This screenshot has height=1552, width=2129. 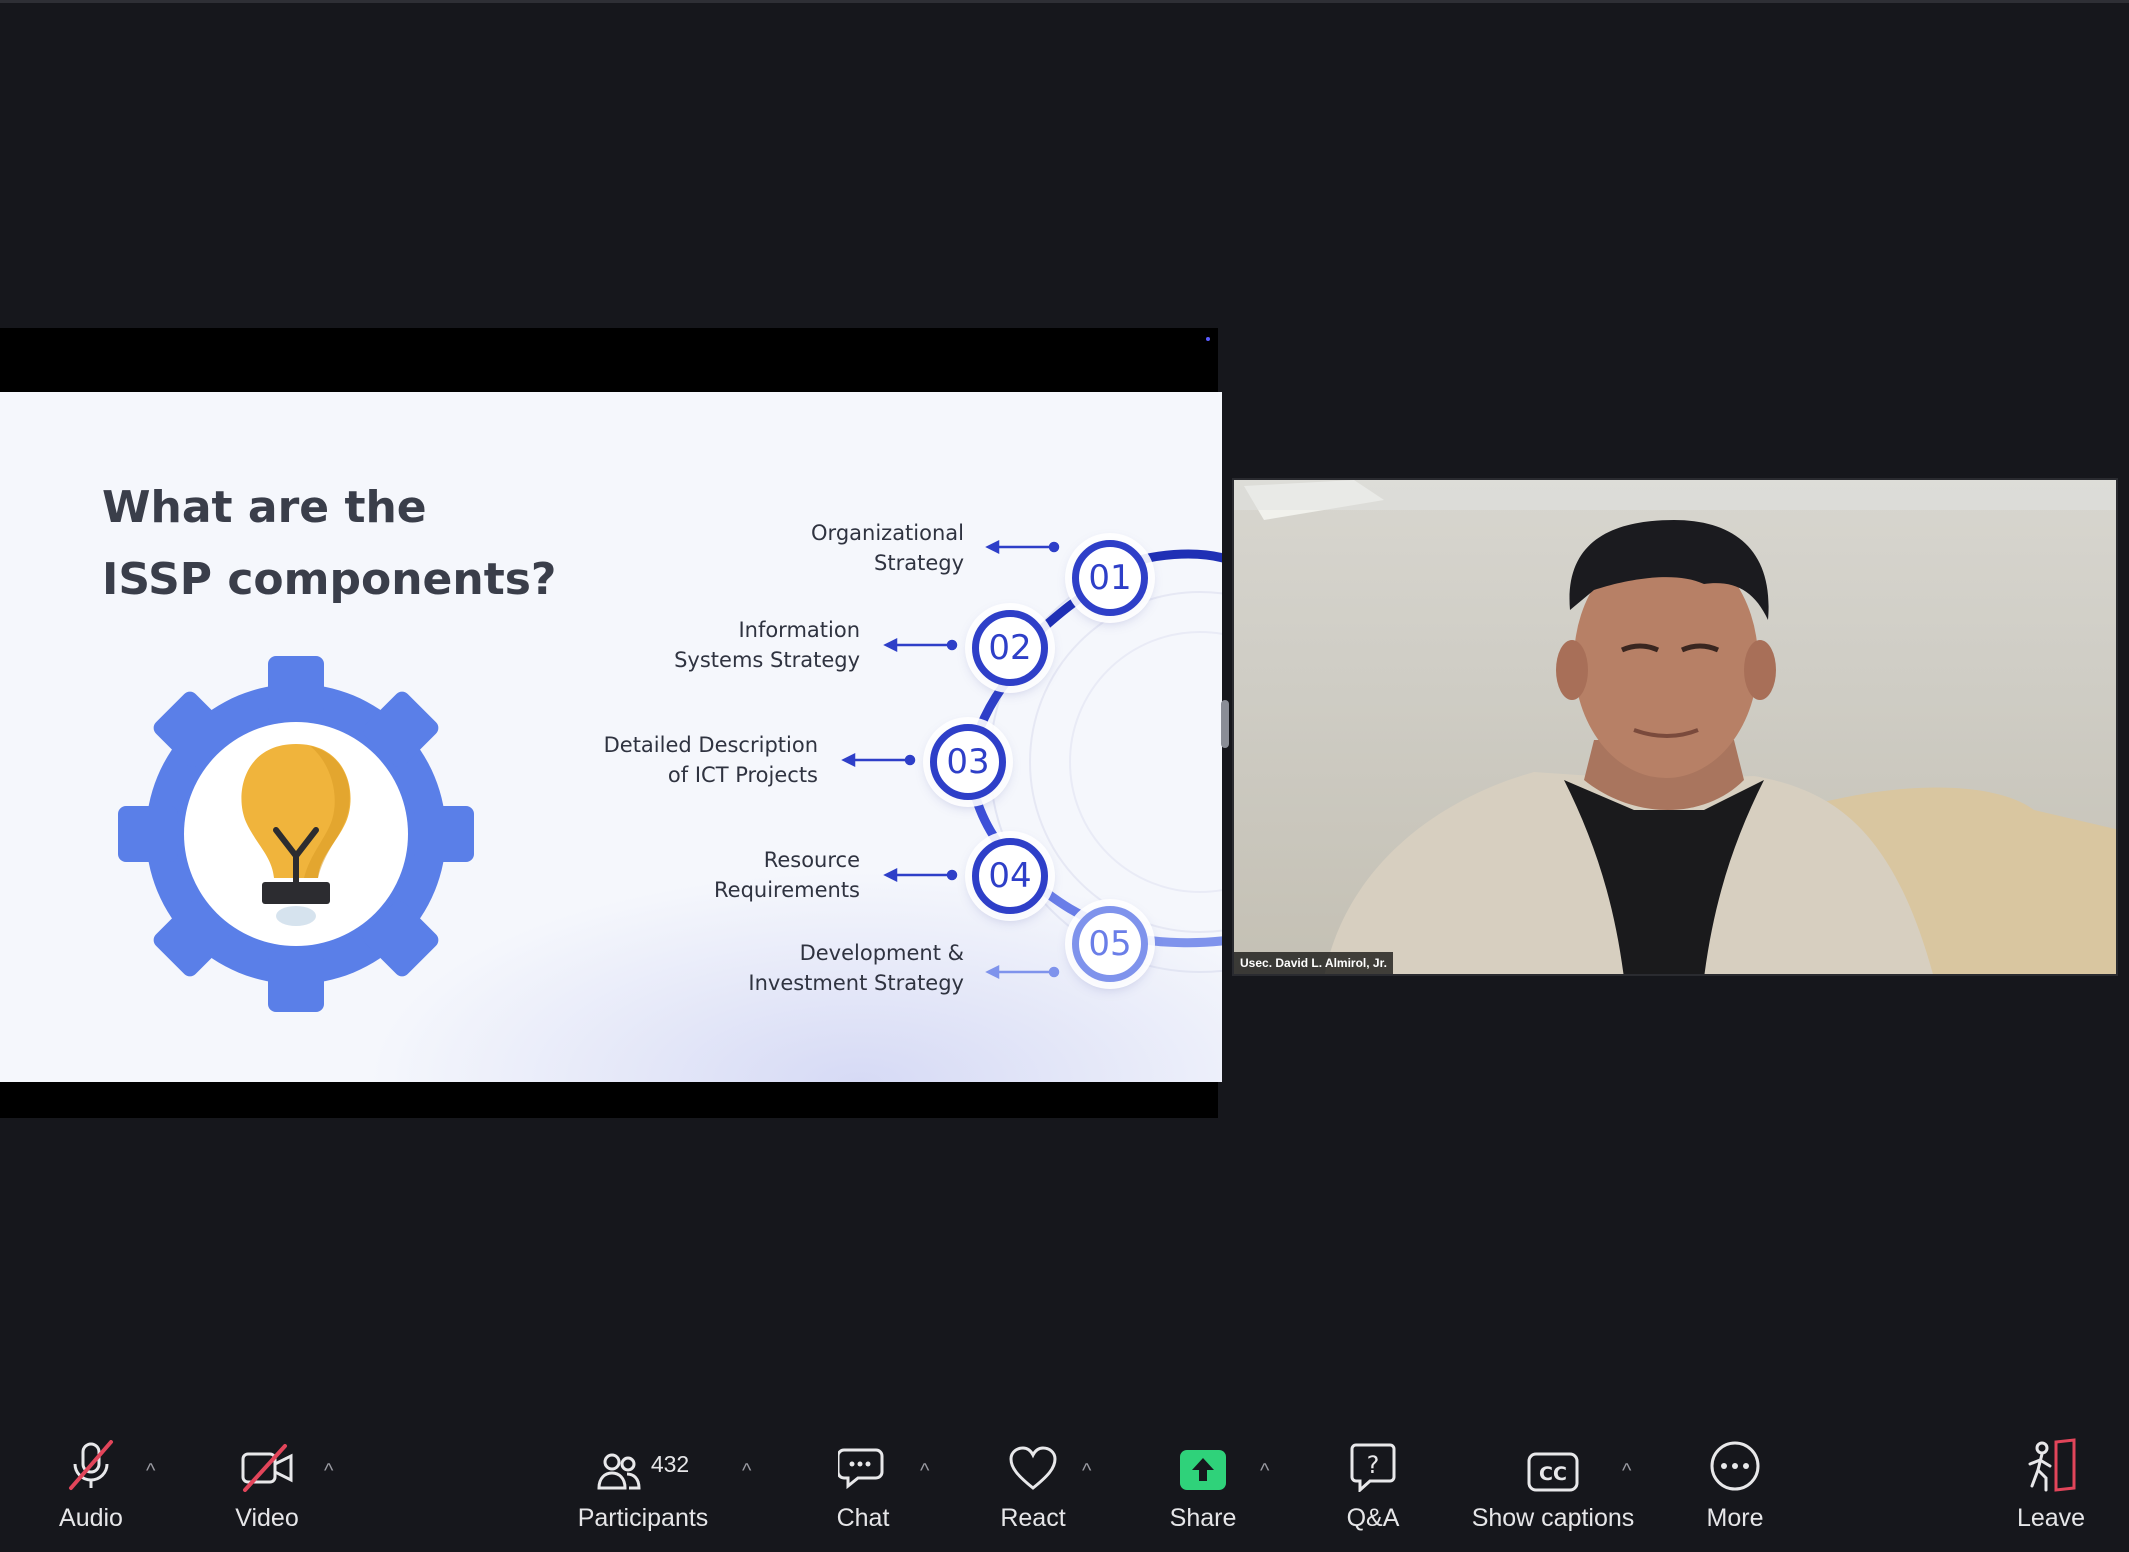 What do you see at coordinates (1264, 1471) in the screenshot?
I see `share-options-caret: ^` at bounding box center [1264, 1471].